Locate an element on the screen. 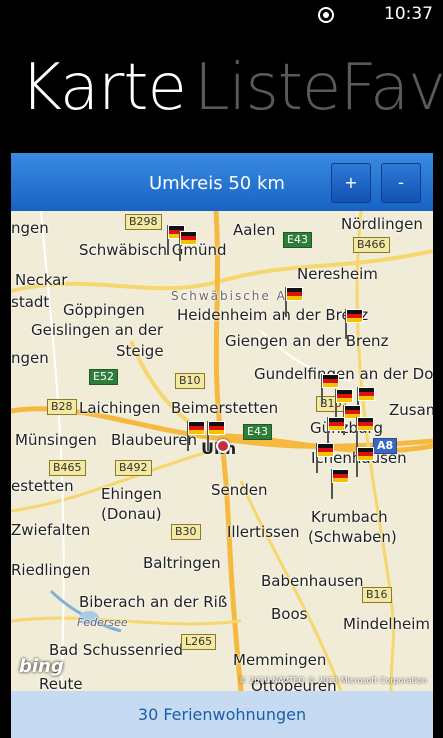 Image resolution: width=443 pixels, height=738 pixels. map-label: Mindelheim is located at coordinates (387, 624).